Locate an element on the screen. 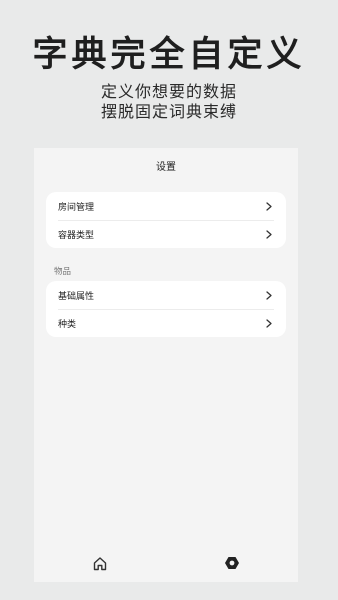  promo-title: 字典完全自定义 is located at coordinates (169, 55).